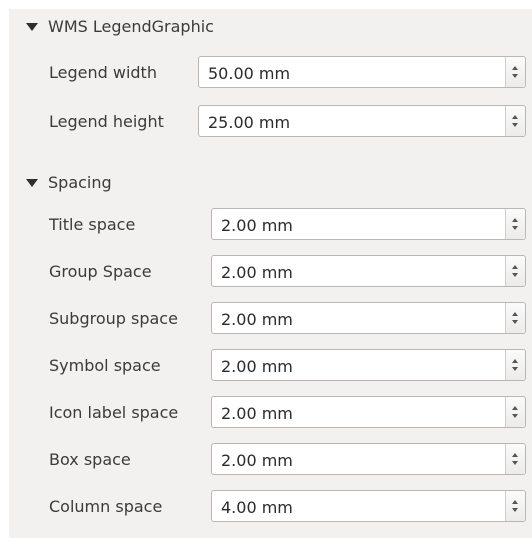  I want to click on field-label: Legend height, so click(106, 121).